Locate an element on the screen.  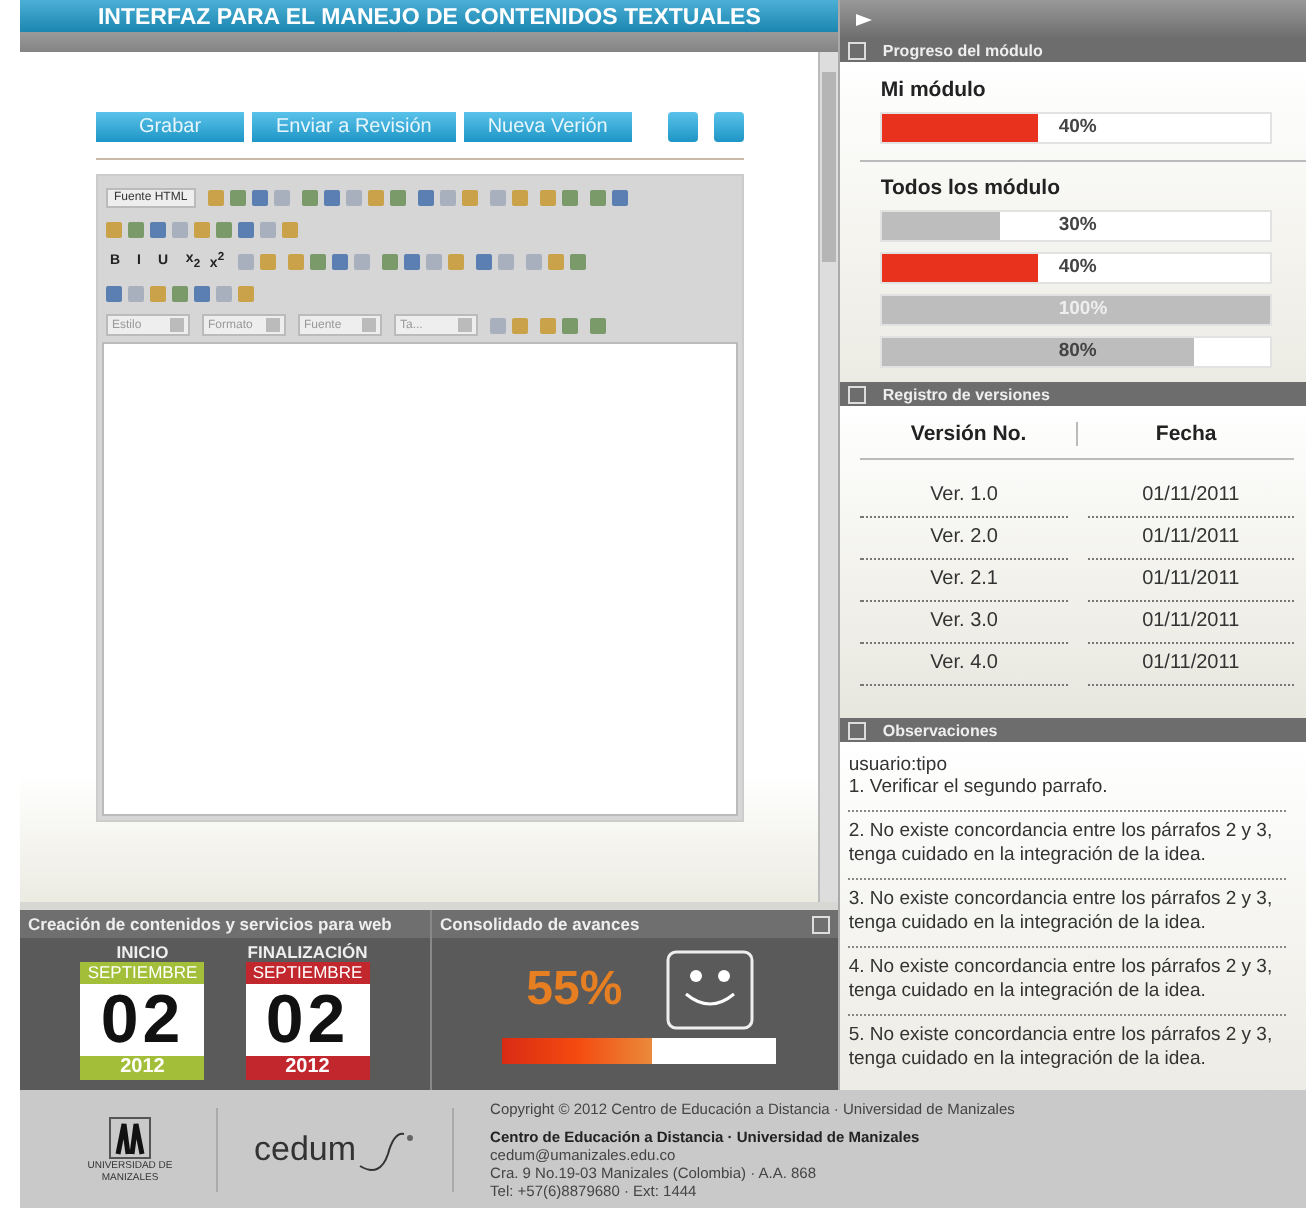
panel-title: Consolidado de avances is located at coordinates (540, 924).